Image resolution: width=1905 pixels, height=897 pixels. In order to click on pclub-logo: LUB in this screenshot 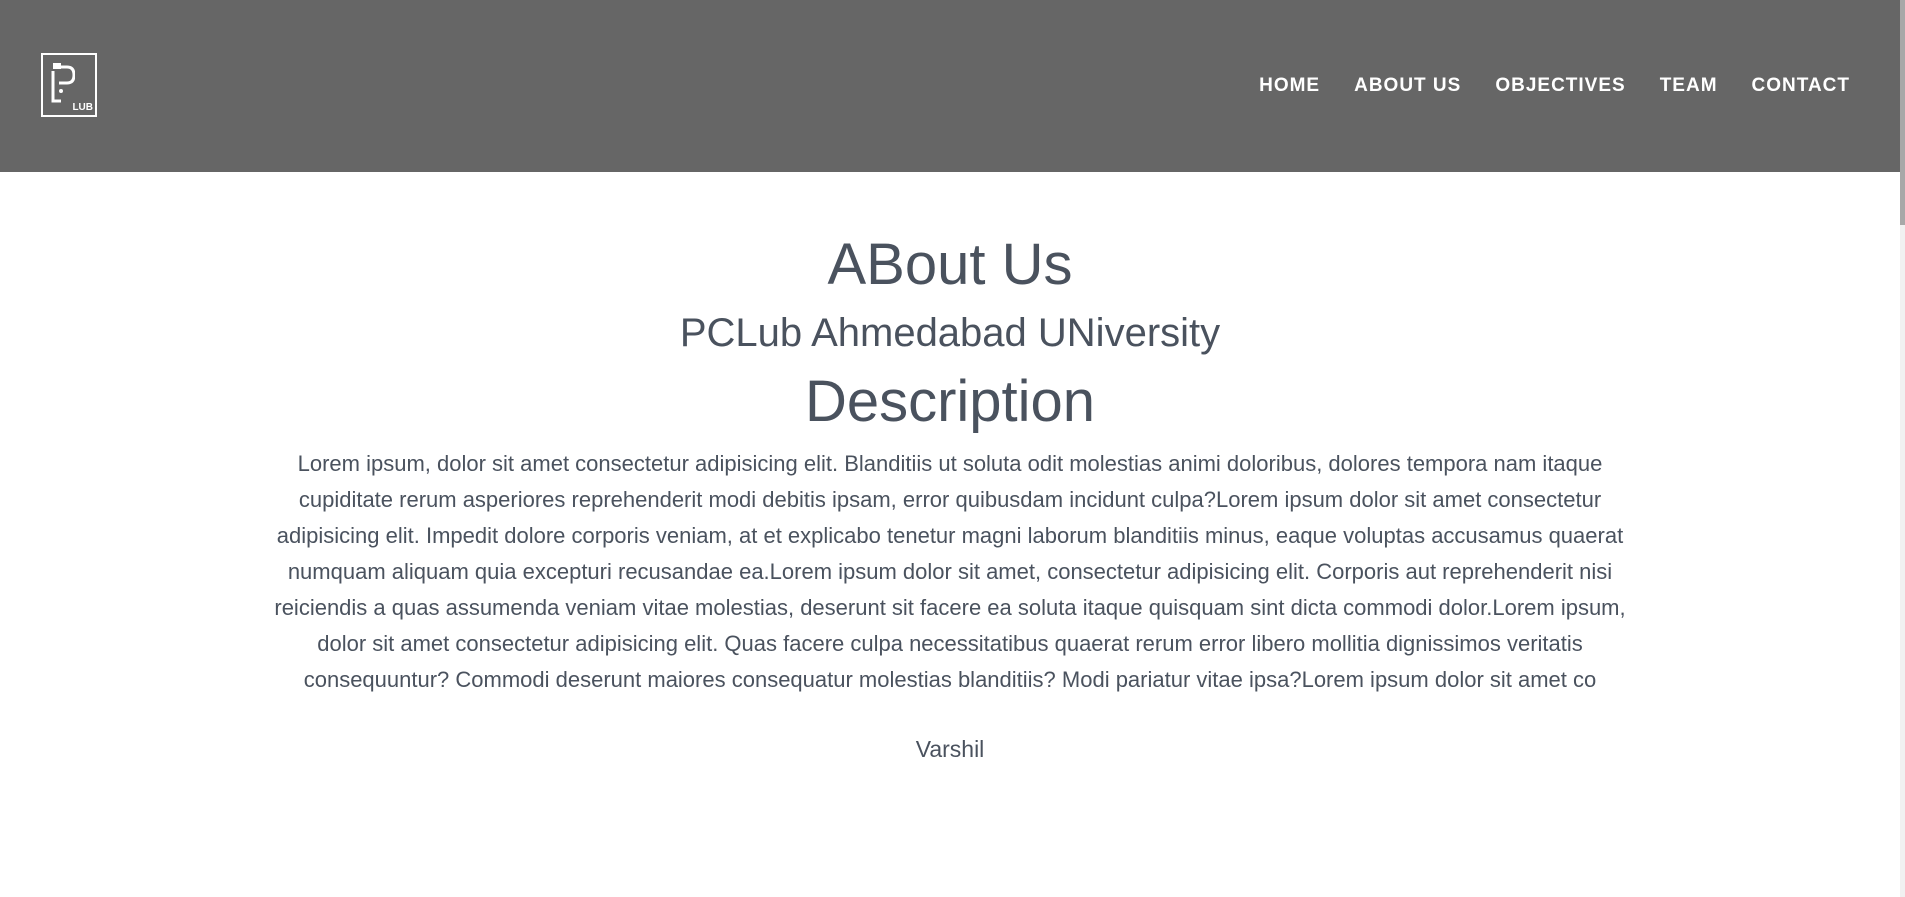, I will do `click(69, 85)`.